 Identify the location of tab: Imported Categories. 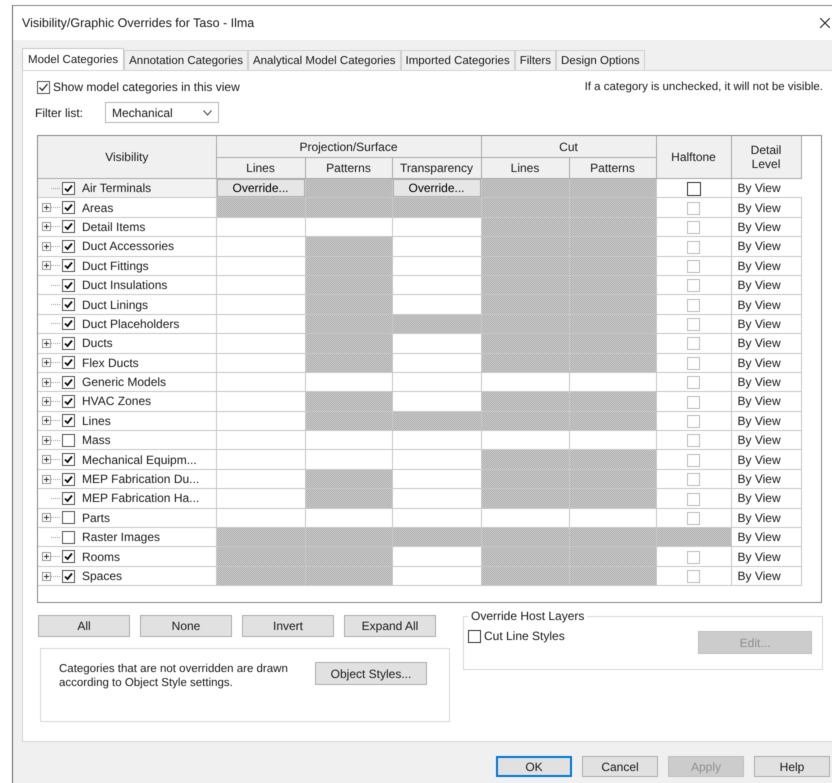
(457, 60).